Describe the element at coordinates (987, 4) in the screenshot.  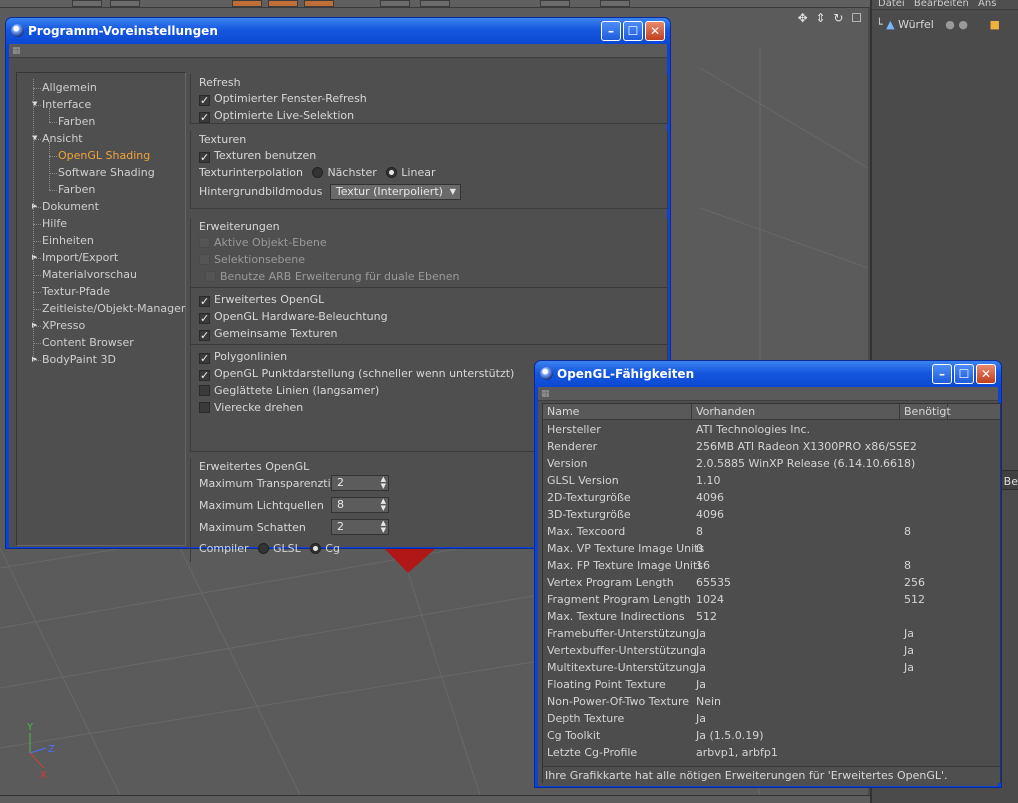
I see `menu-view: Ans` at that location.